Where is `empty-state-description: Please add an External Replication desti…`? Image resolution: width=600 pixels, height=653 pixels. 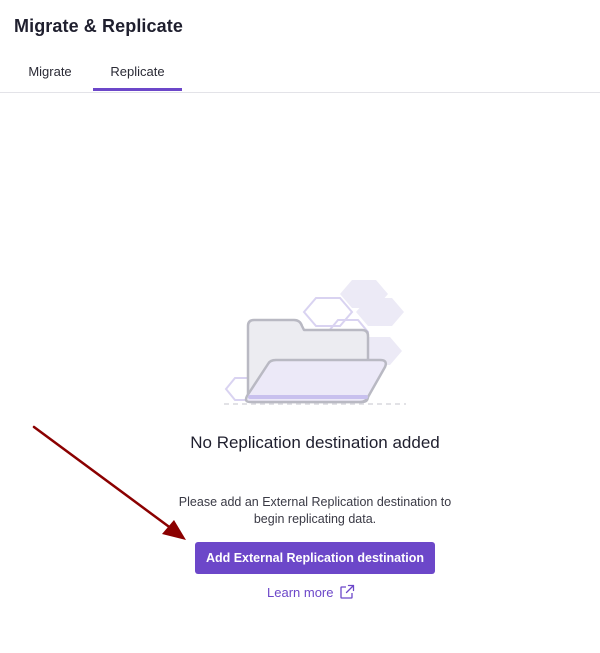 empty-state-description: Please add an External Replication desti… is located at coordinates (315, 510).